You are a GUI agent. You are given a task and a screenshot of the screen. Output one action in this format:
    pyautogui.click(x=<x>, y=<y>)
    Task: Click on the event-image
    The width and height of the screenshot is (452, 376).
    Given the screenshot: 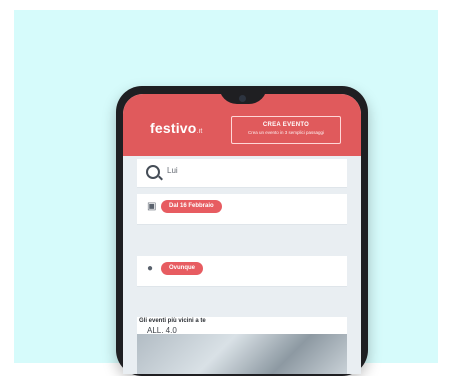 What is the action you would take?
    pyautogui.click(x=242, y=354)
    